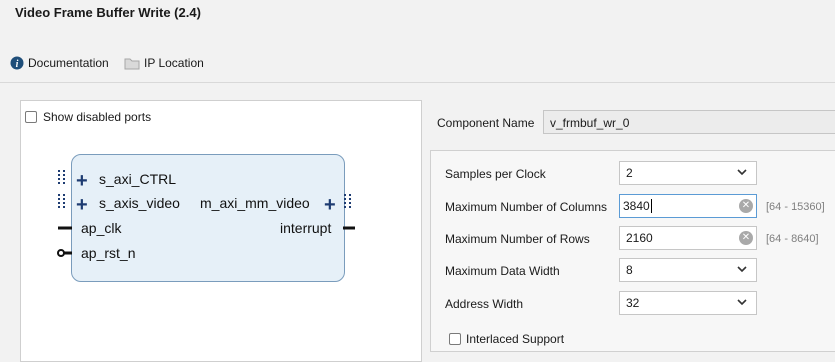 The image size is (835, 362). What do you see at coordinates (636, 206) in the screenshot?
I see `max-columns-value: 3840` at bounding box center [636, 206].